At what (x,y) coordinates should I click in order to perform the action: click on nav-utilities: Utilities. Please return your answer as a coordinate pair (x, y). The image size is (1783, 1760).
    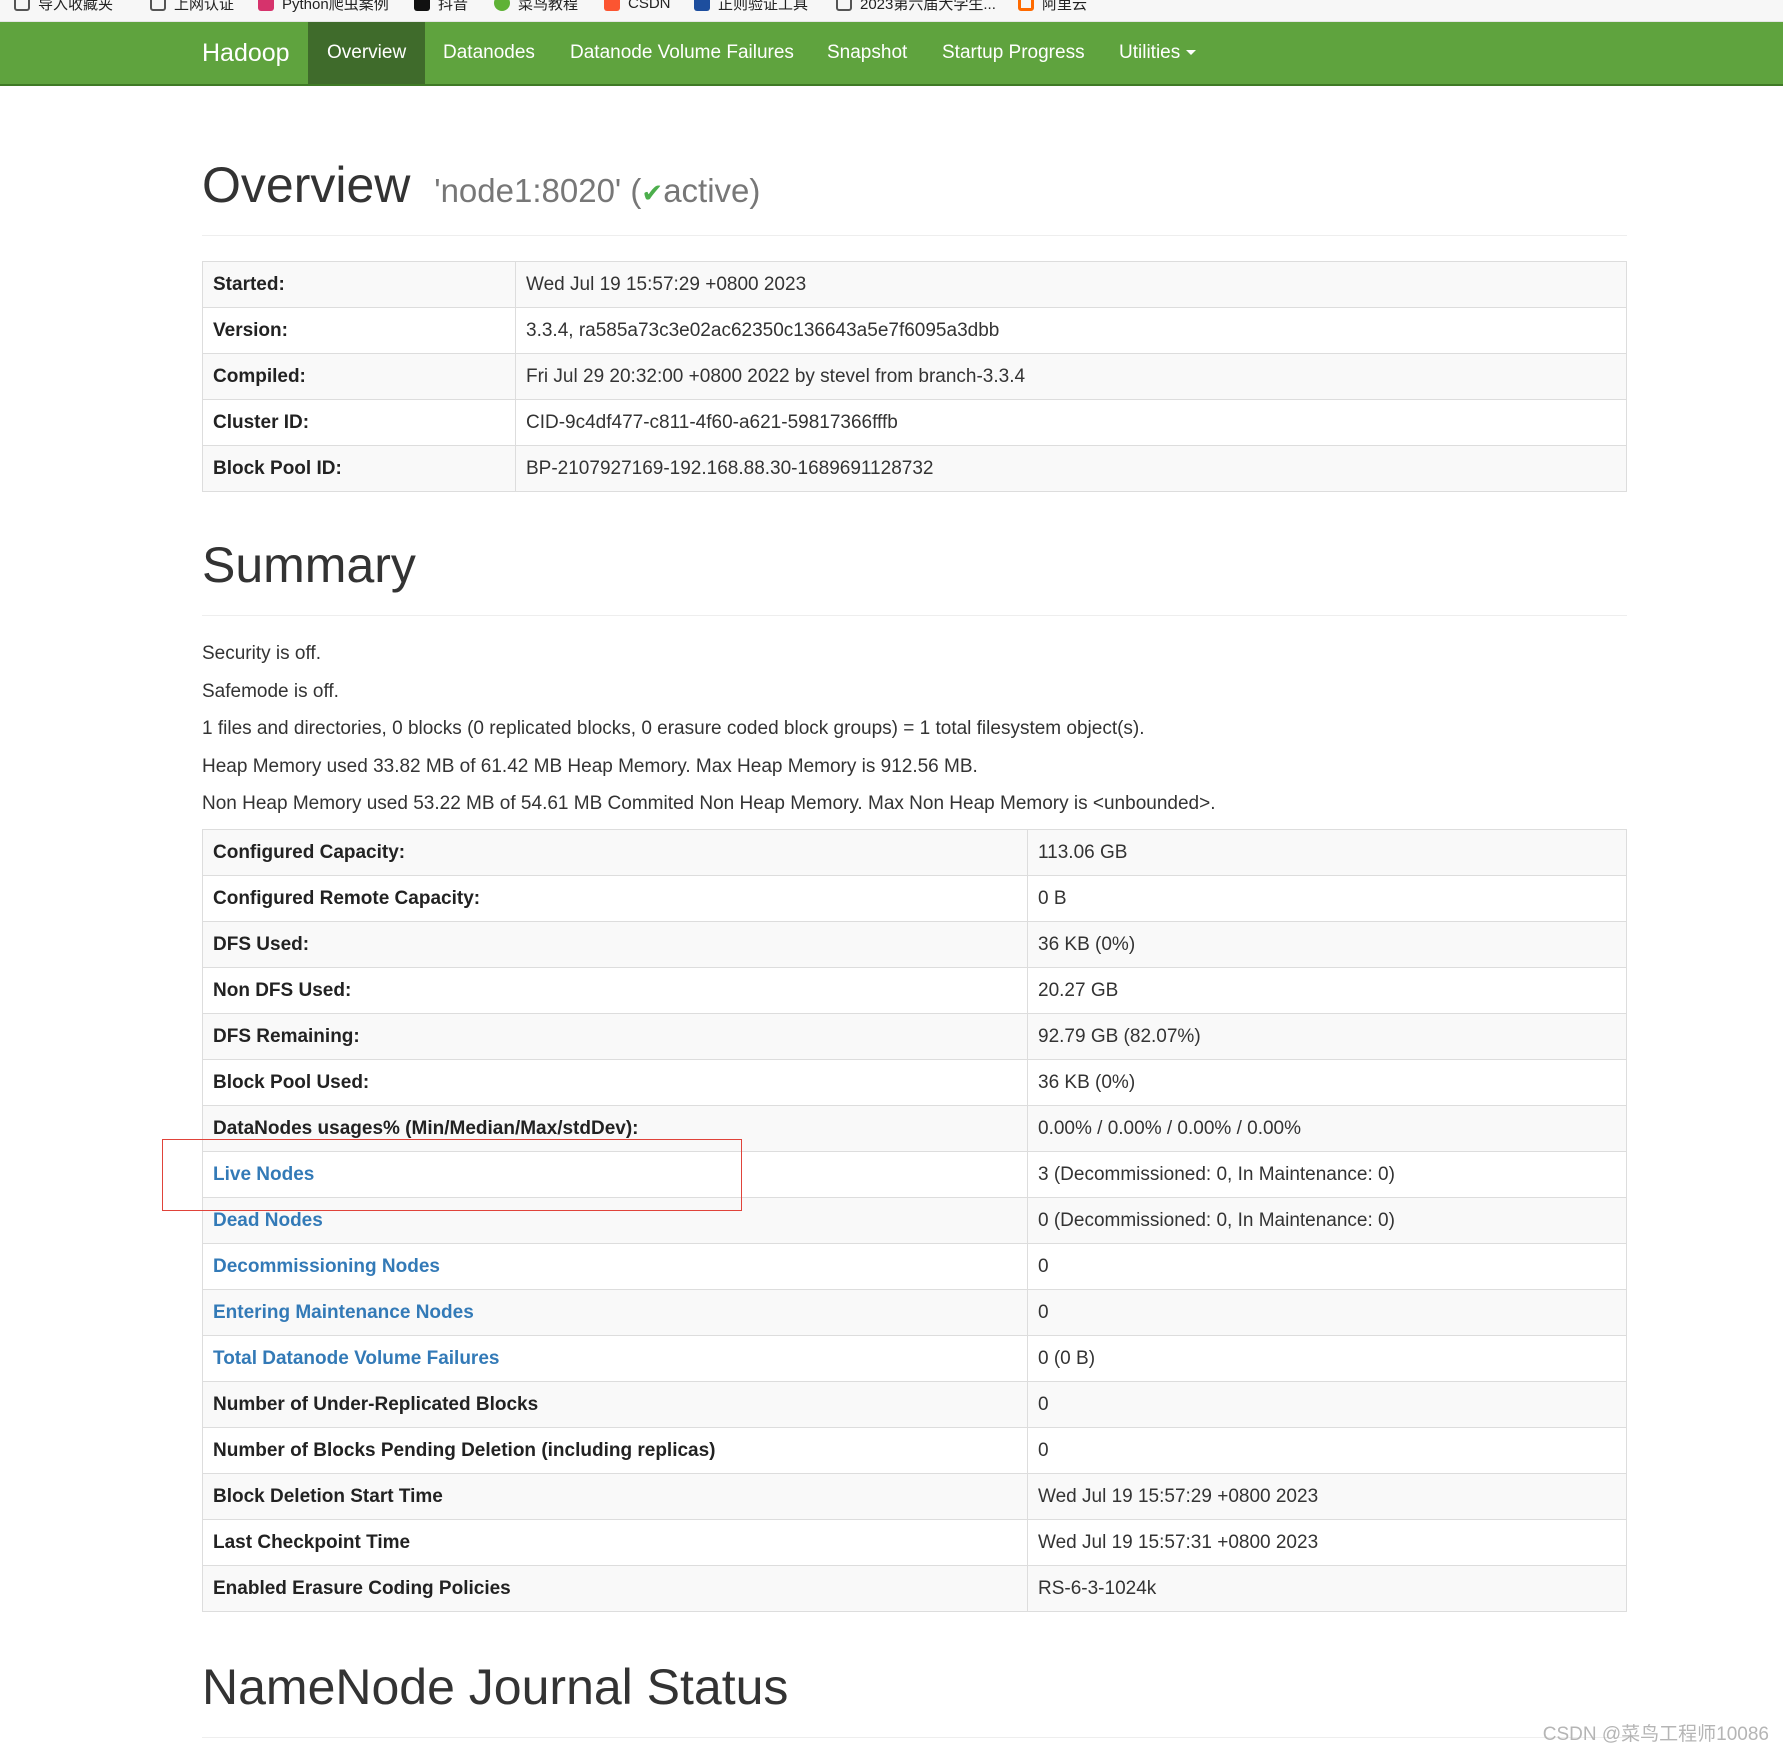
    Looking at the image, I should click on (1157, 53).